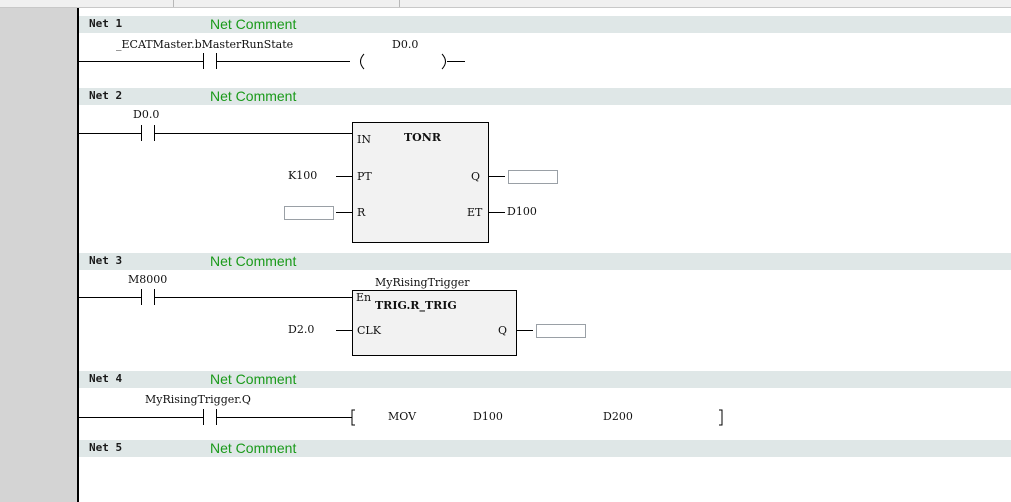  I want to click on instruction-src: D100, so click(488, 416).